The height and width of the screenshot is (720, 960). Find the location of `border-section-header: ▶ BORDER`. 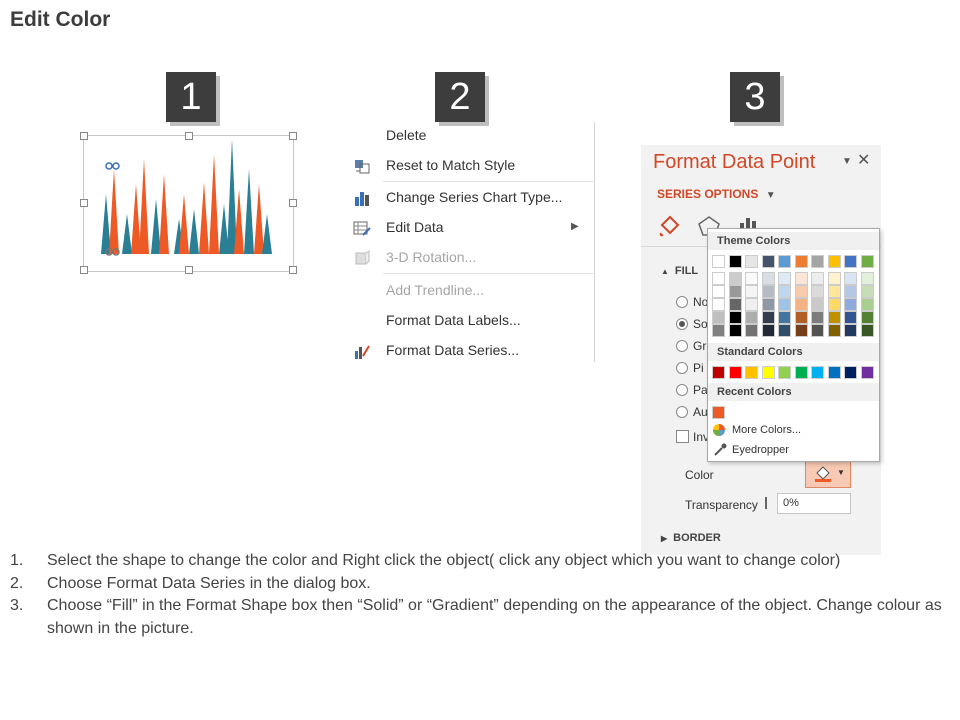

border-section-header: ▶ BORDER is located at coordinates (691, 538).